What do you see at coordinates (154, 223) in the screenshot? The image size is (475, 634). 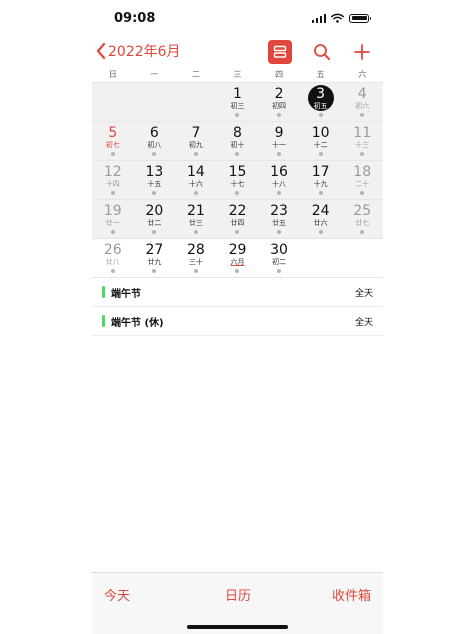 I see `lunar-date: 廿二` at bounding box center [154, 223].